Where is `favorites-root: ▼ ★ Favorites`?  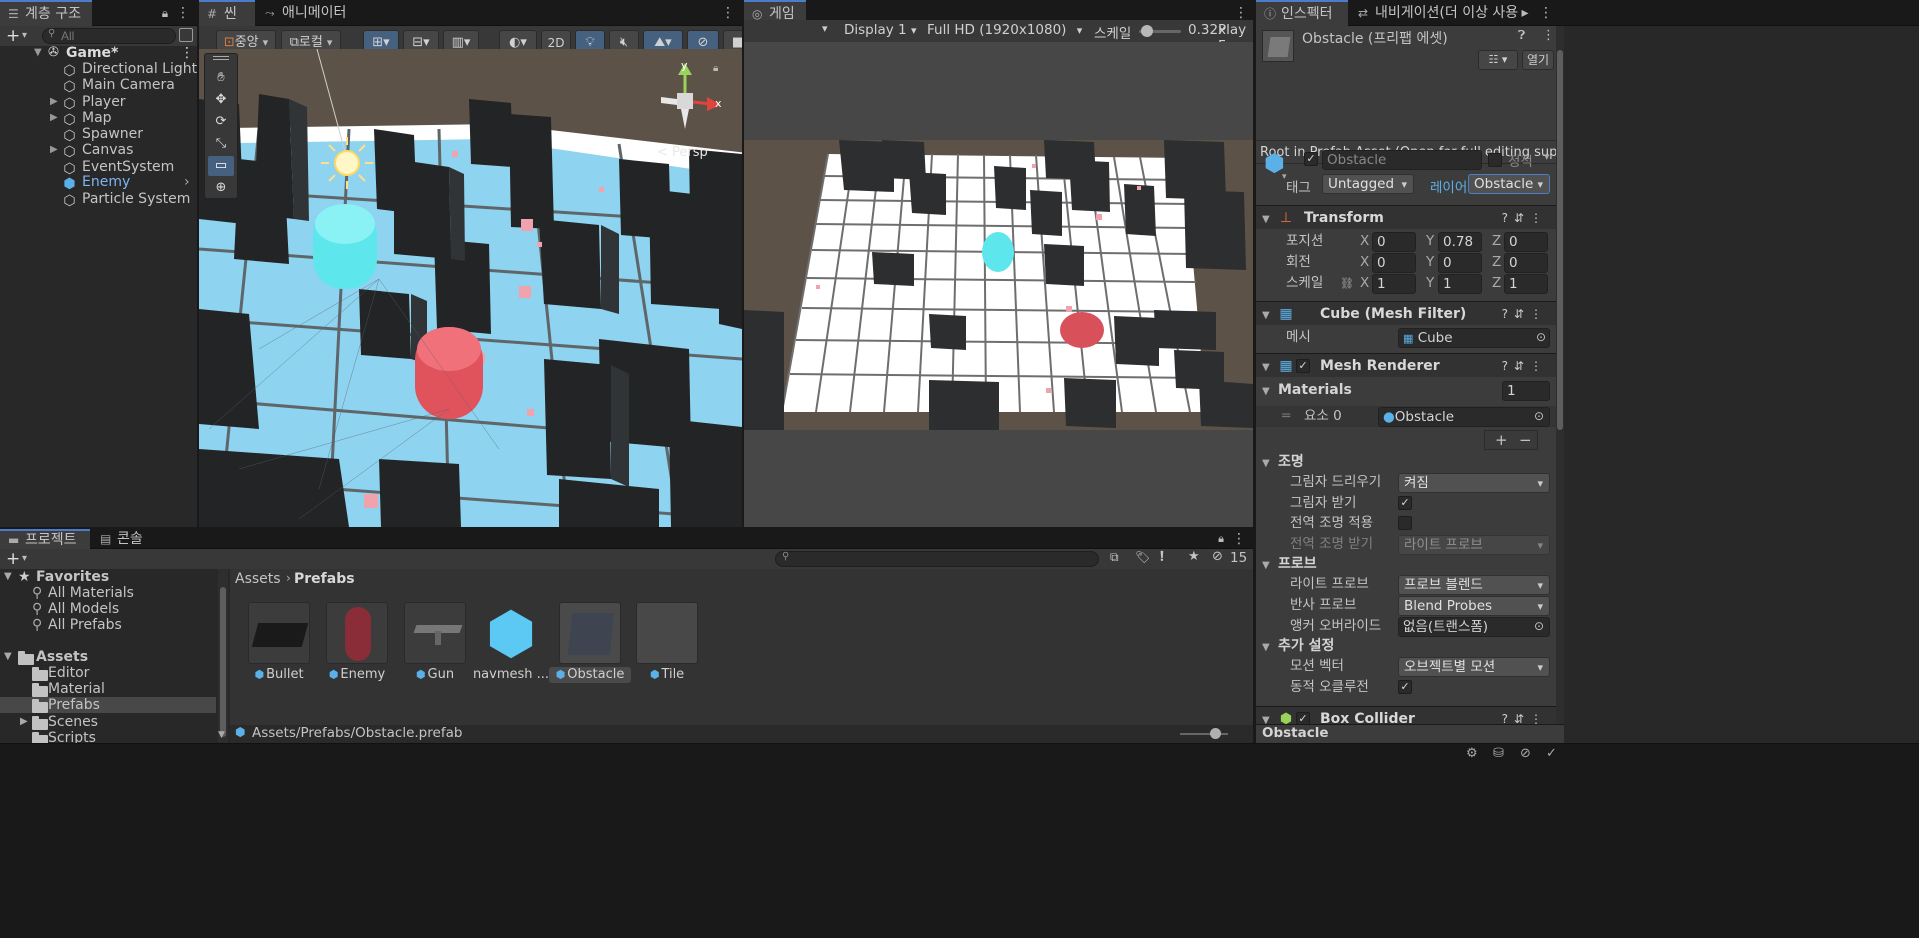
favorites-root: ▼ ★ Favorites is located at coordinates (108, 577).